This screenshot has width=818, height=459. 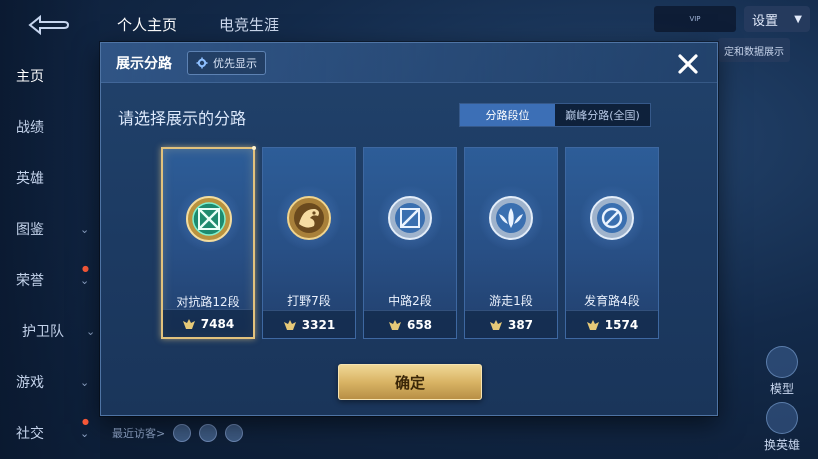 I want to click on switch-hero-button: 换英雄, so click(x=782, y=427).